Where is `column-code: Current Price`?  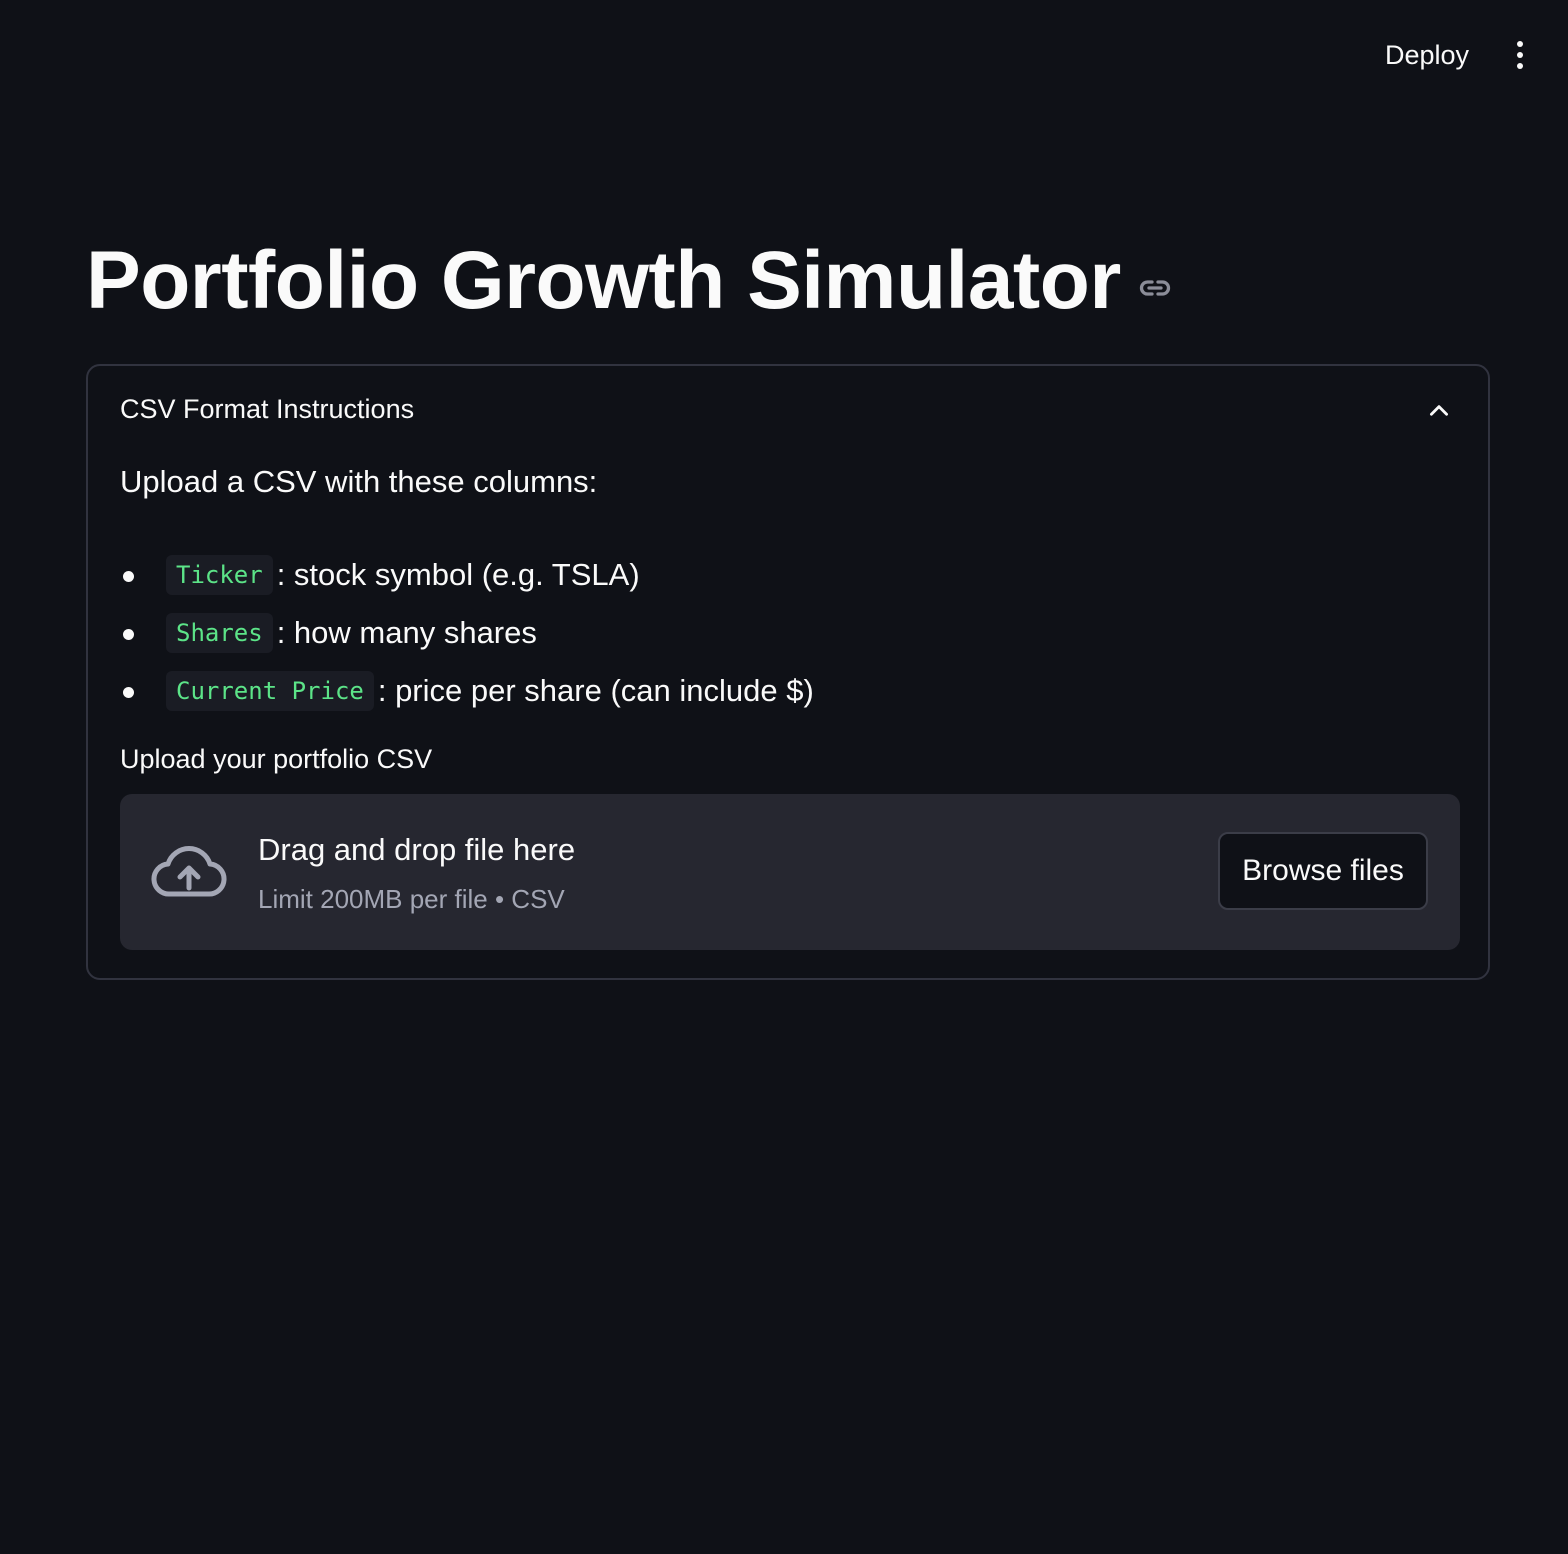
column-code: Current Price is located at coordinates (270, 691).